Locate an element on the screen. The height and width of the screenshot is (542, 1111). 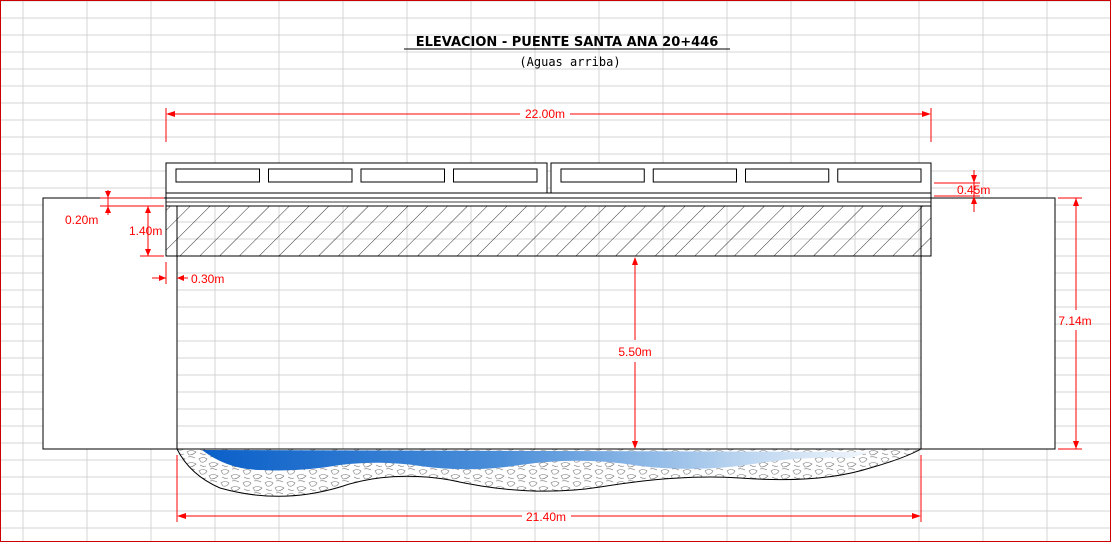
dim-clearance: 5.50m is located at coordinates (635, 353).